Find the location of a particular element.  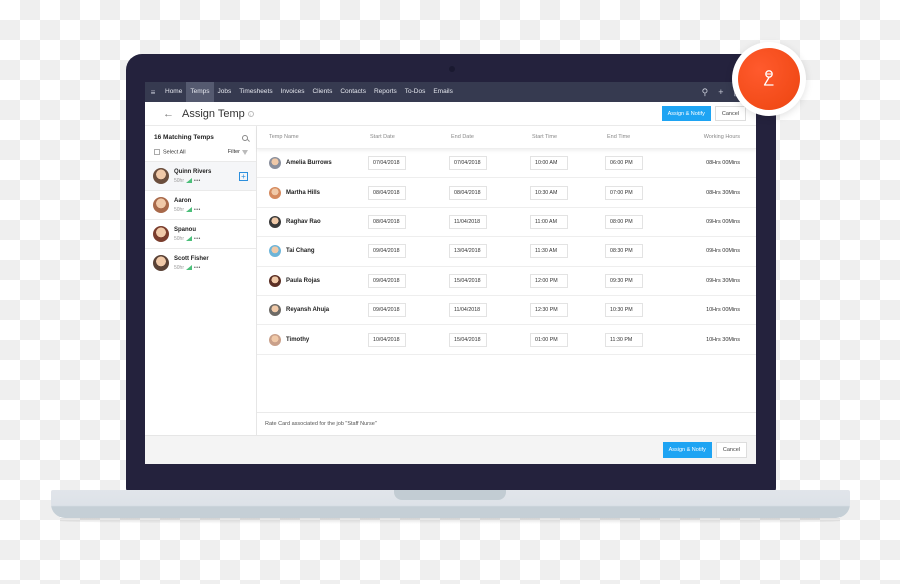

start-time-field: 10:30 AM is located at coordinates (549, 192).